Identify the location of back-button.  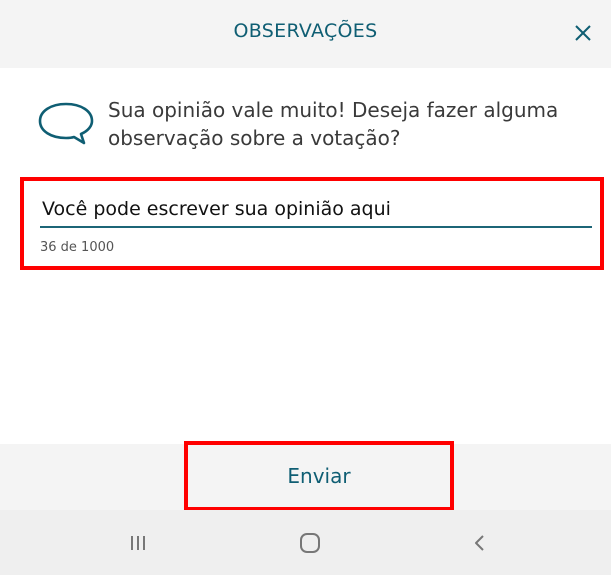
(480, 543).